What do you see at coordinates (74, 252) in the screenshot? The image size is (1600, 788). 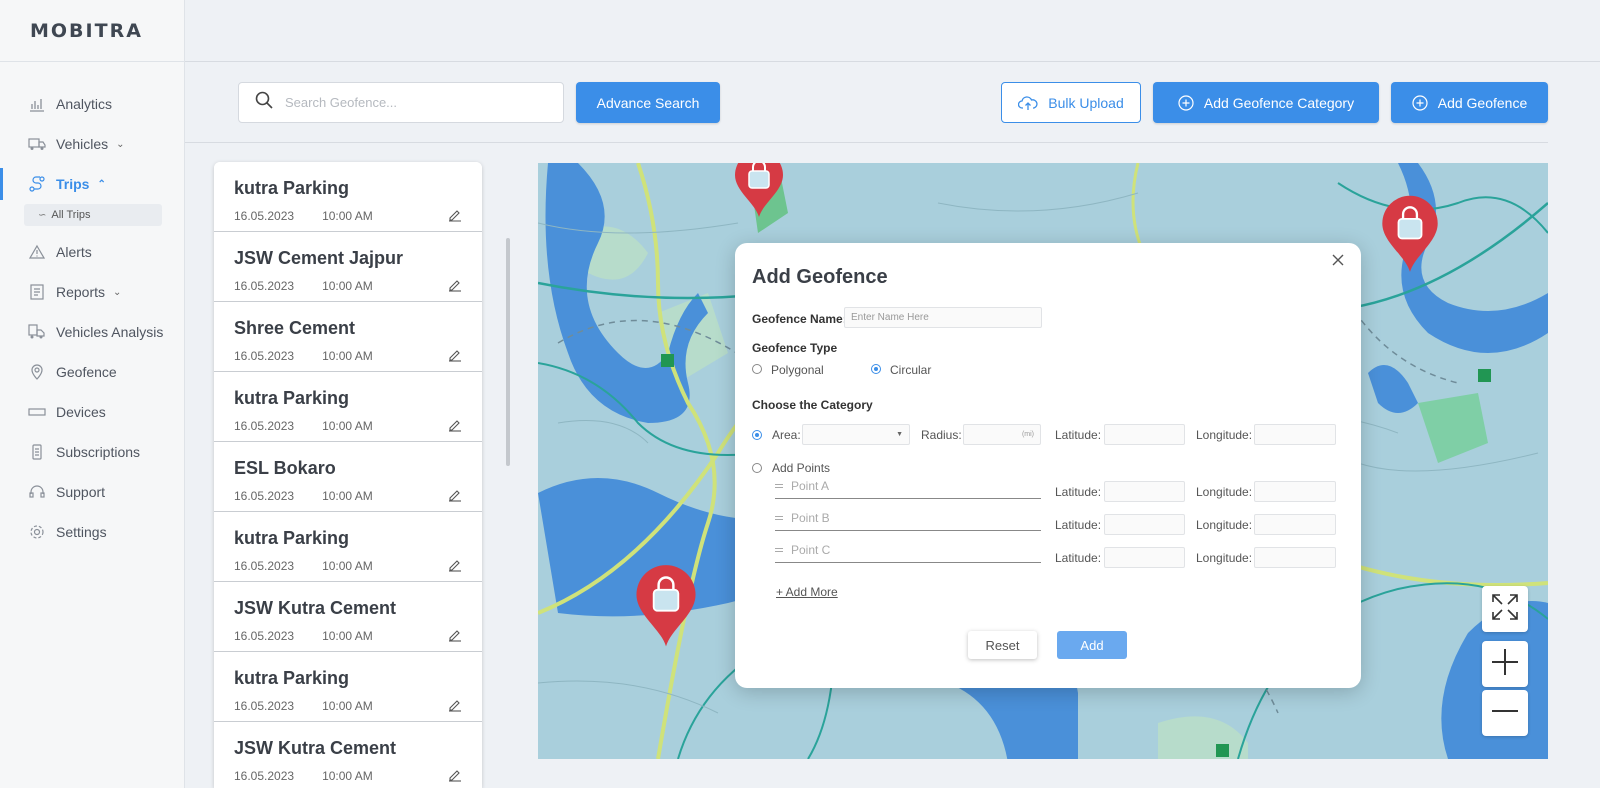 I see `sidebar-item-label: Alerts` at bounding box center [74, 252].